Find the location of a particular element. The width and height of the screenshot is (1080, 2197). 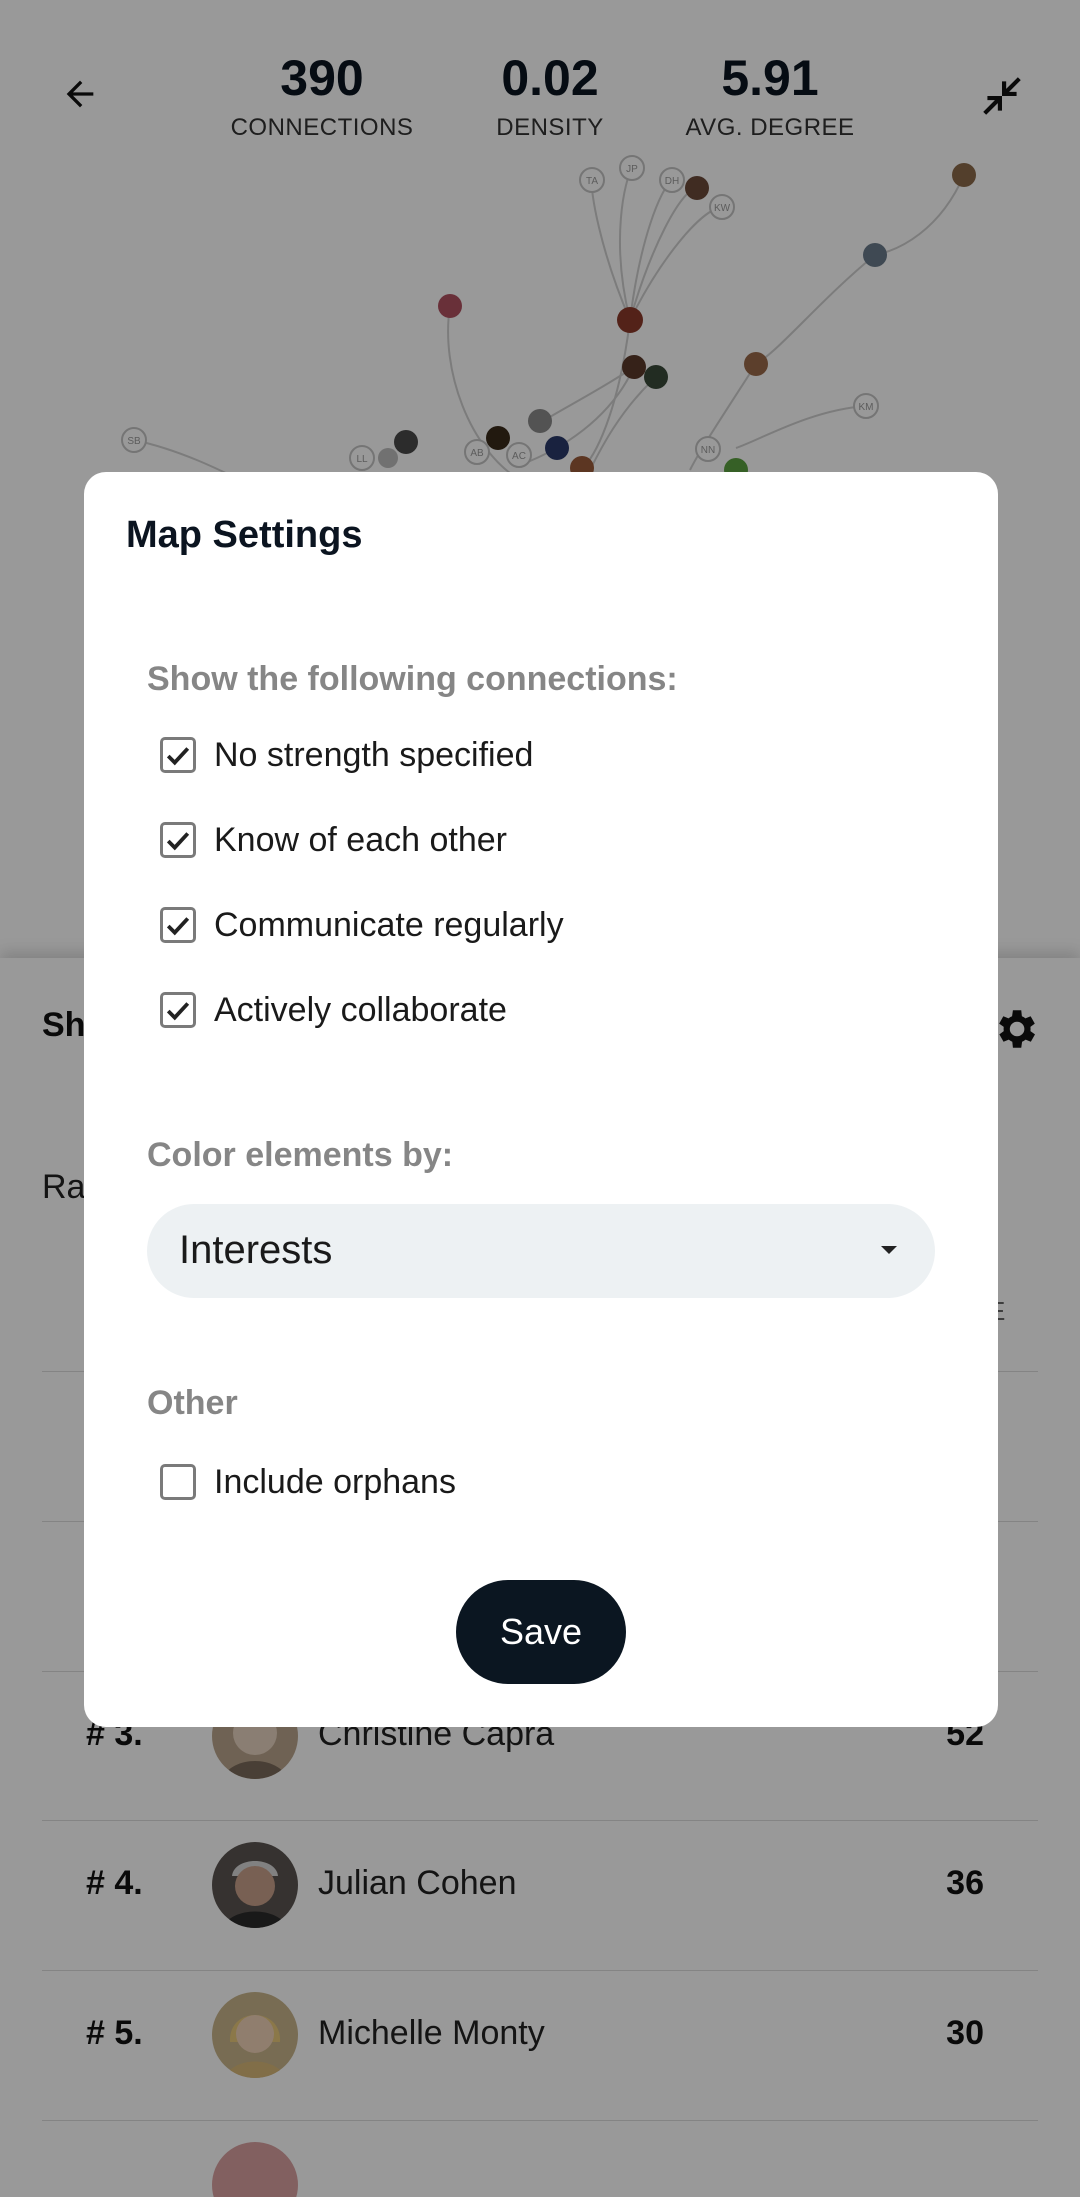

checkbox-know-of-each-other: Know of each other is located at coordinates (333, 840).